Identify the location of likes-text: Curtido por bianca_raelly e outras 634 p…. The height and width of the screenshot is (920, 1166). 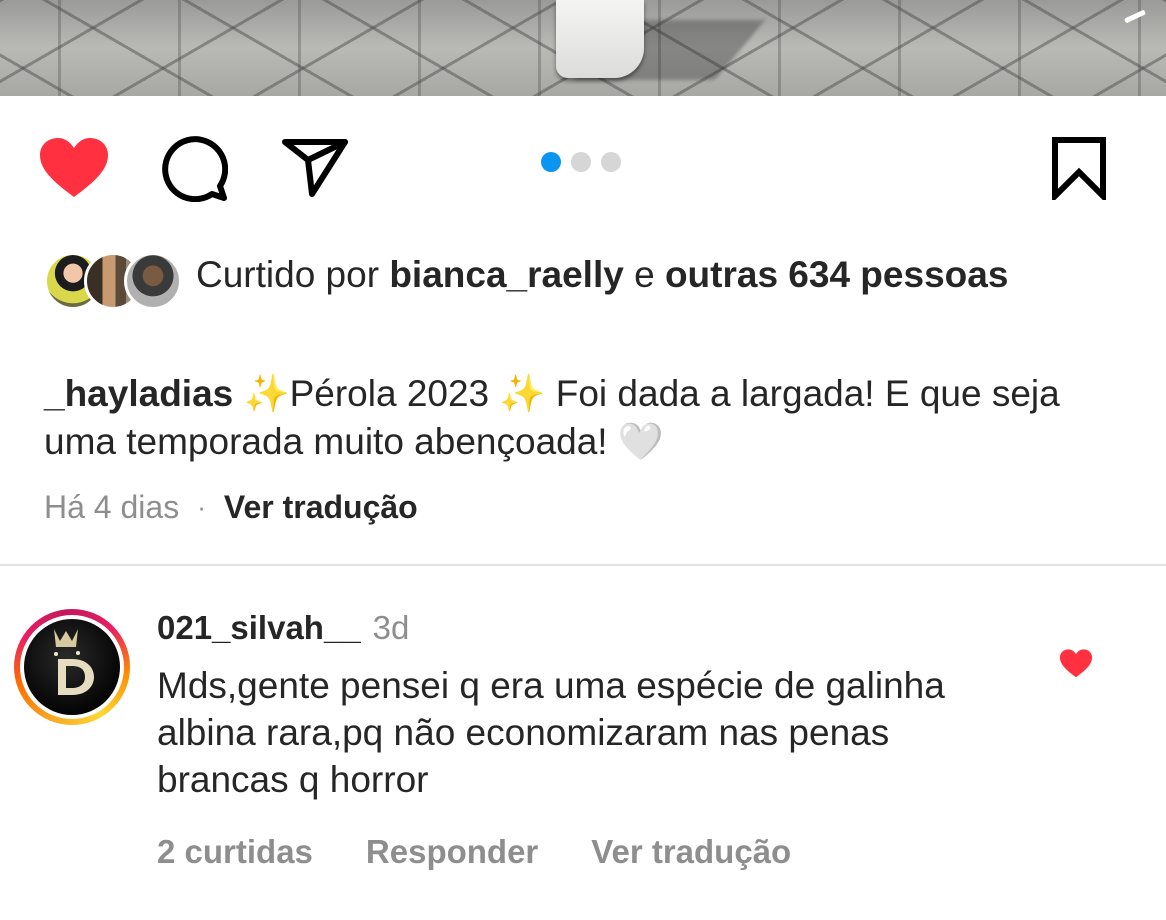
(602, 274).